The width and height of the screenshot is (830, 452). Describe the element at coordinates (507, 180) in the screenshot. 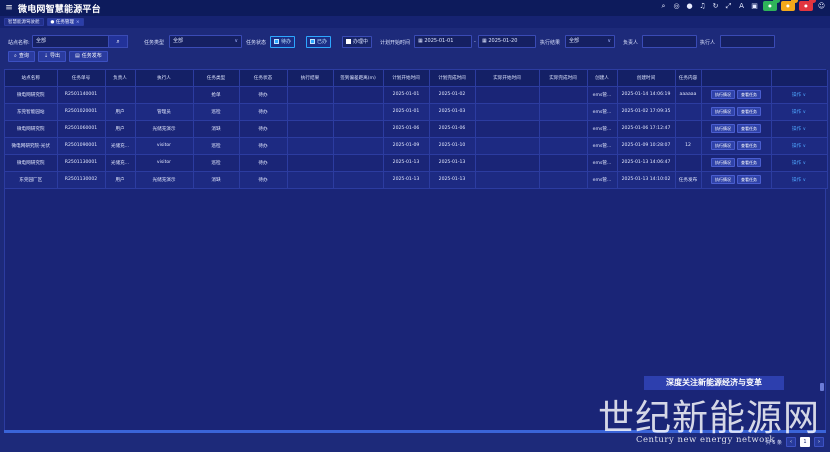

I see `cell-act-start` at that location.